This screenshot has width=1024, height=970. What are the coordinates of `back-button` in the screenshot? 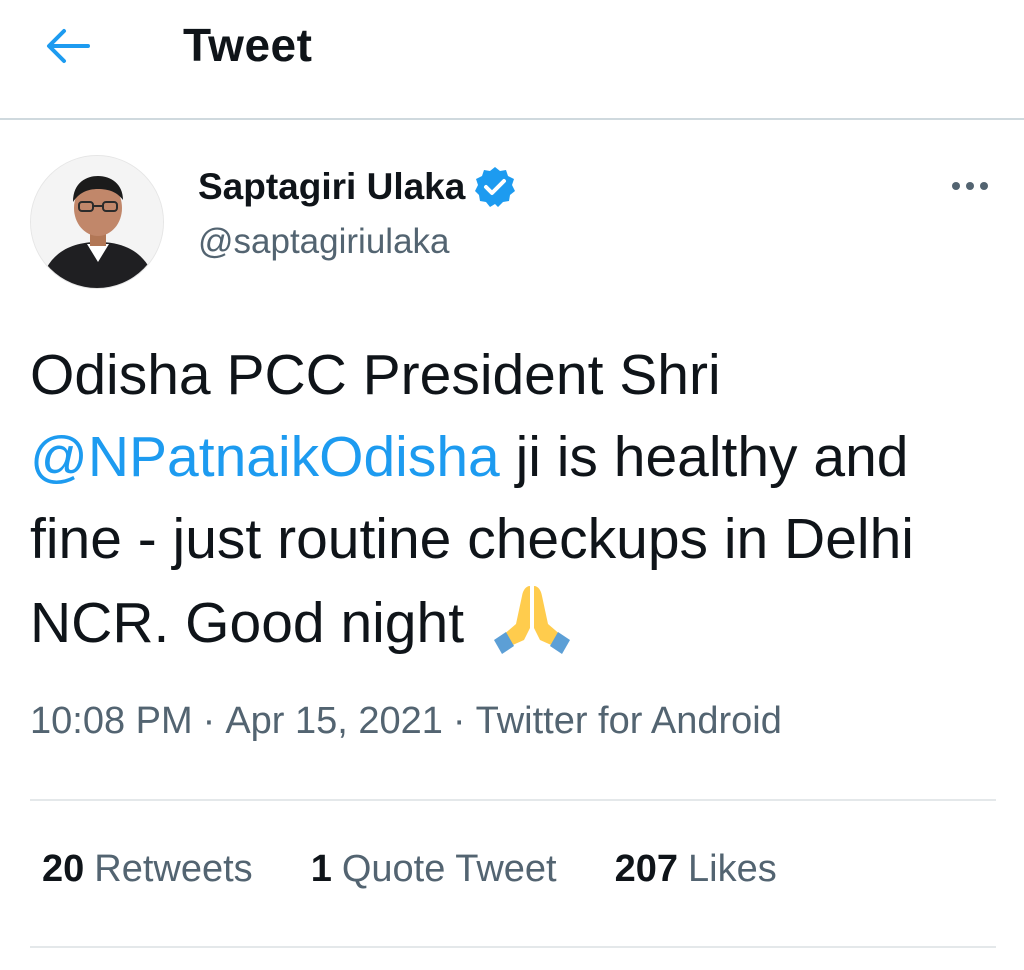 It's located at (68, 46).